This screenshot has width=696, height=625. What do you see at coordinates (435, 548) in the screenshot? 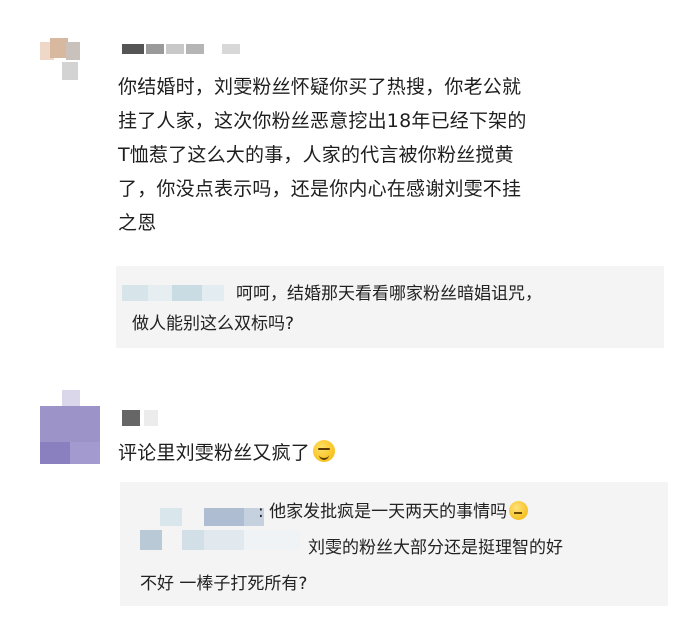
I see `reply-line: 刘雯的粉丝大部分还是挺理智的好` at bounding box center [435, 548].